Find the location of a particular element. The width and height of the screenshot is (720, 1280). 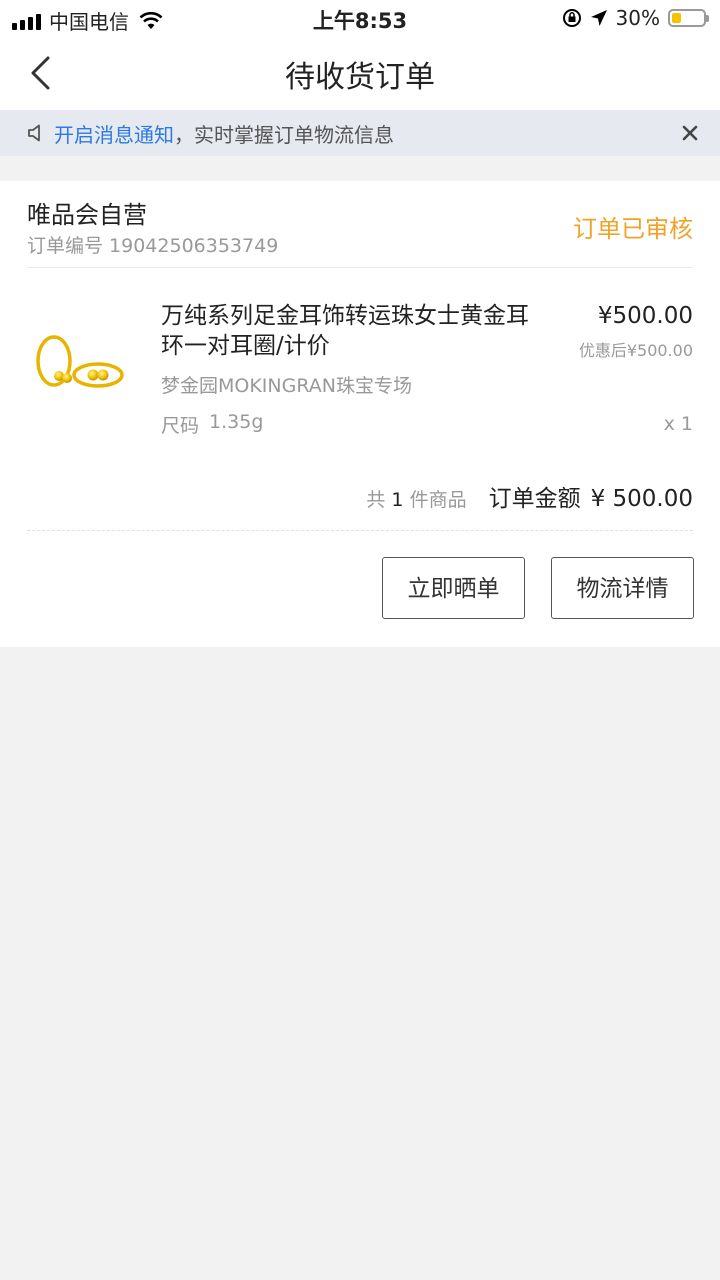

speaker-icon is located at coordinates (34, 133).